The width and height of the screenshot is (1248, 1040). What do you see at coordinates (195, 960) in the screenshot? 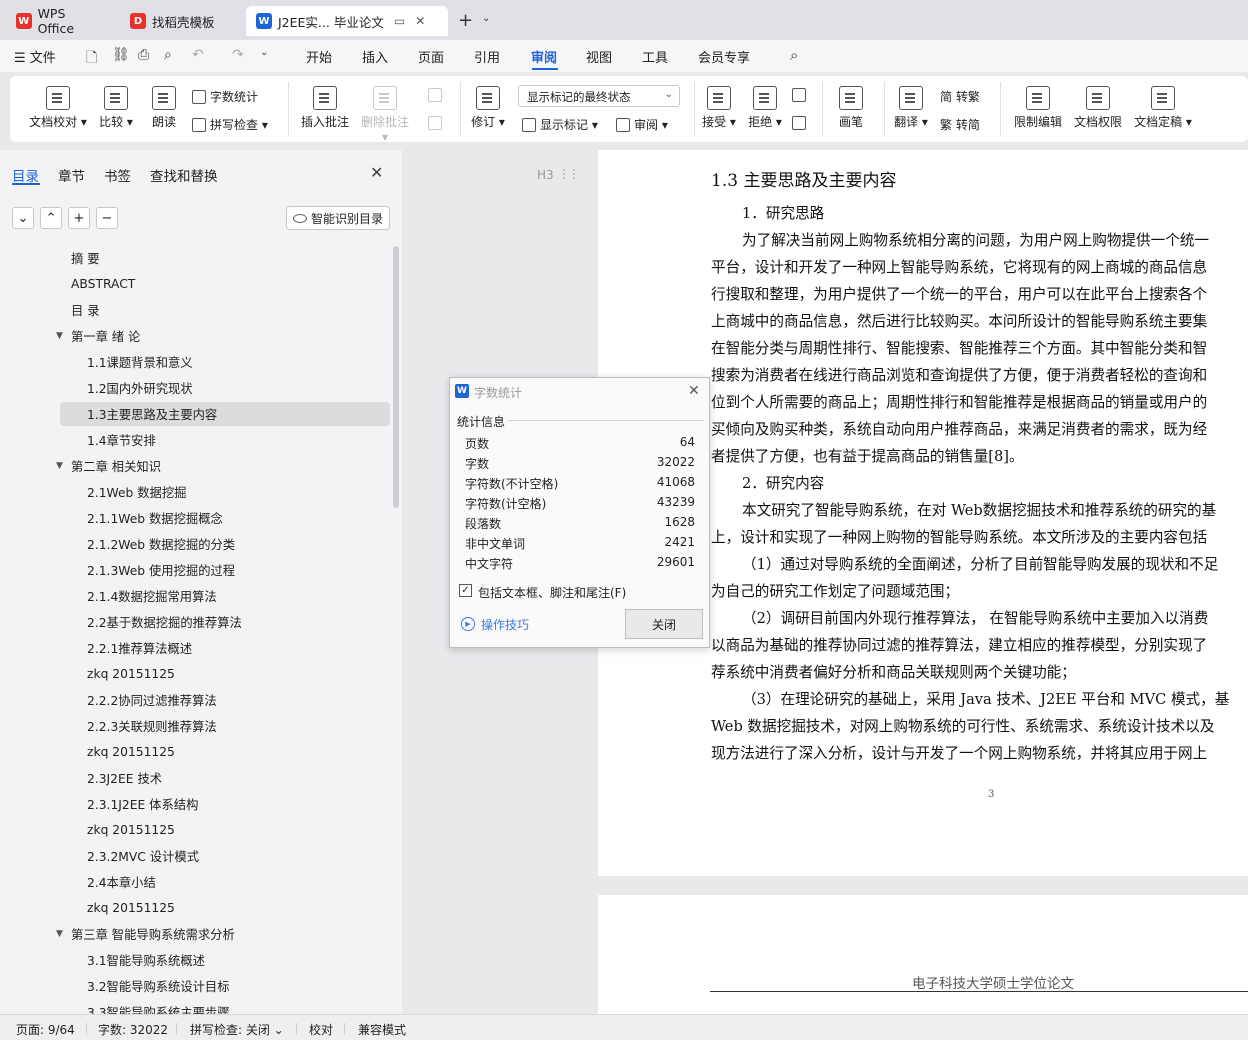
I see `toc-item: 3.1智能导购系统概述` at bounding box center [195, 960].